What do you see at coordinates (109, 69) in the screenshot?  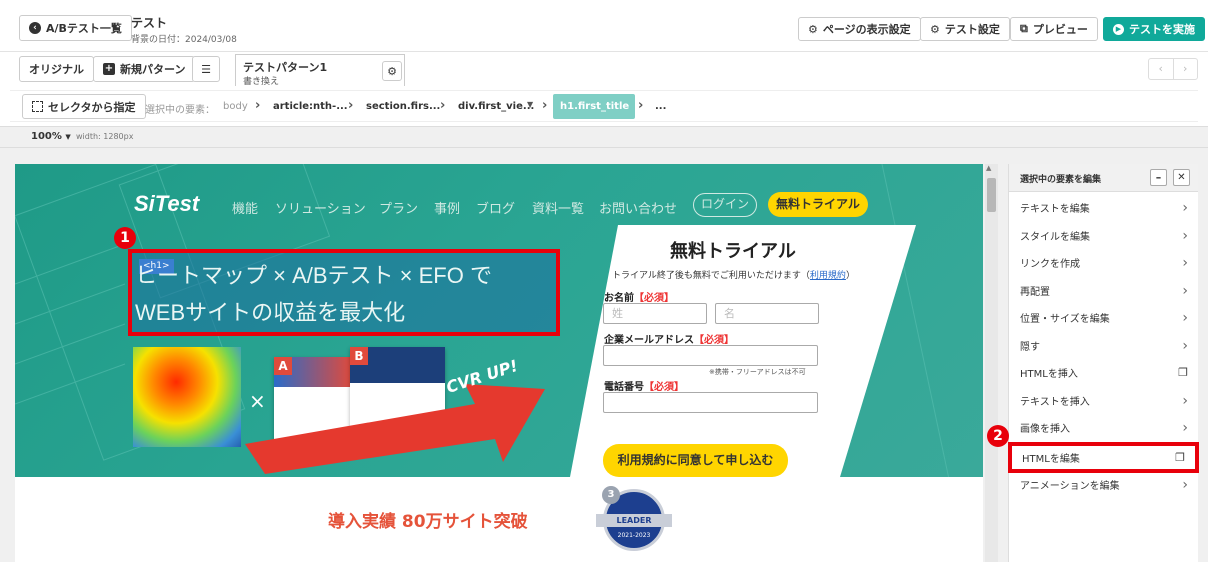 I see `plus-icon: +` at bounding box center [109, 69].